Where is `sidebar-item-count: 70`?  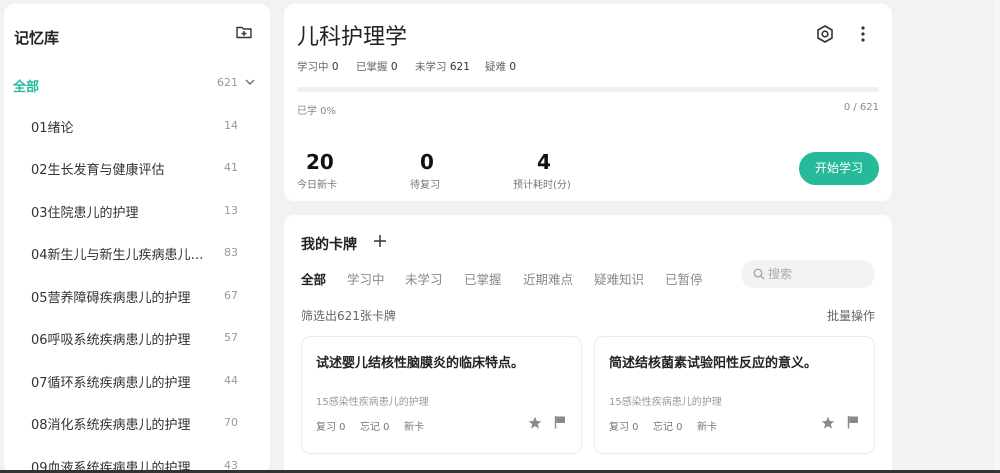
sidebar-item-count: 70 is located at coordinates (231, 422).